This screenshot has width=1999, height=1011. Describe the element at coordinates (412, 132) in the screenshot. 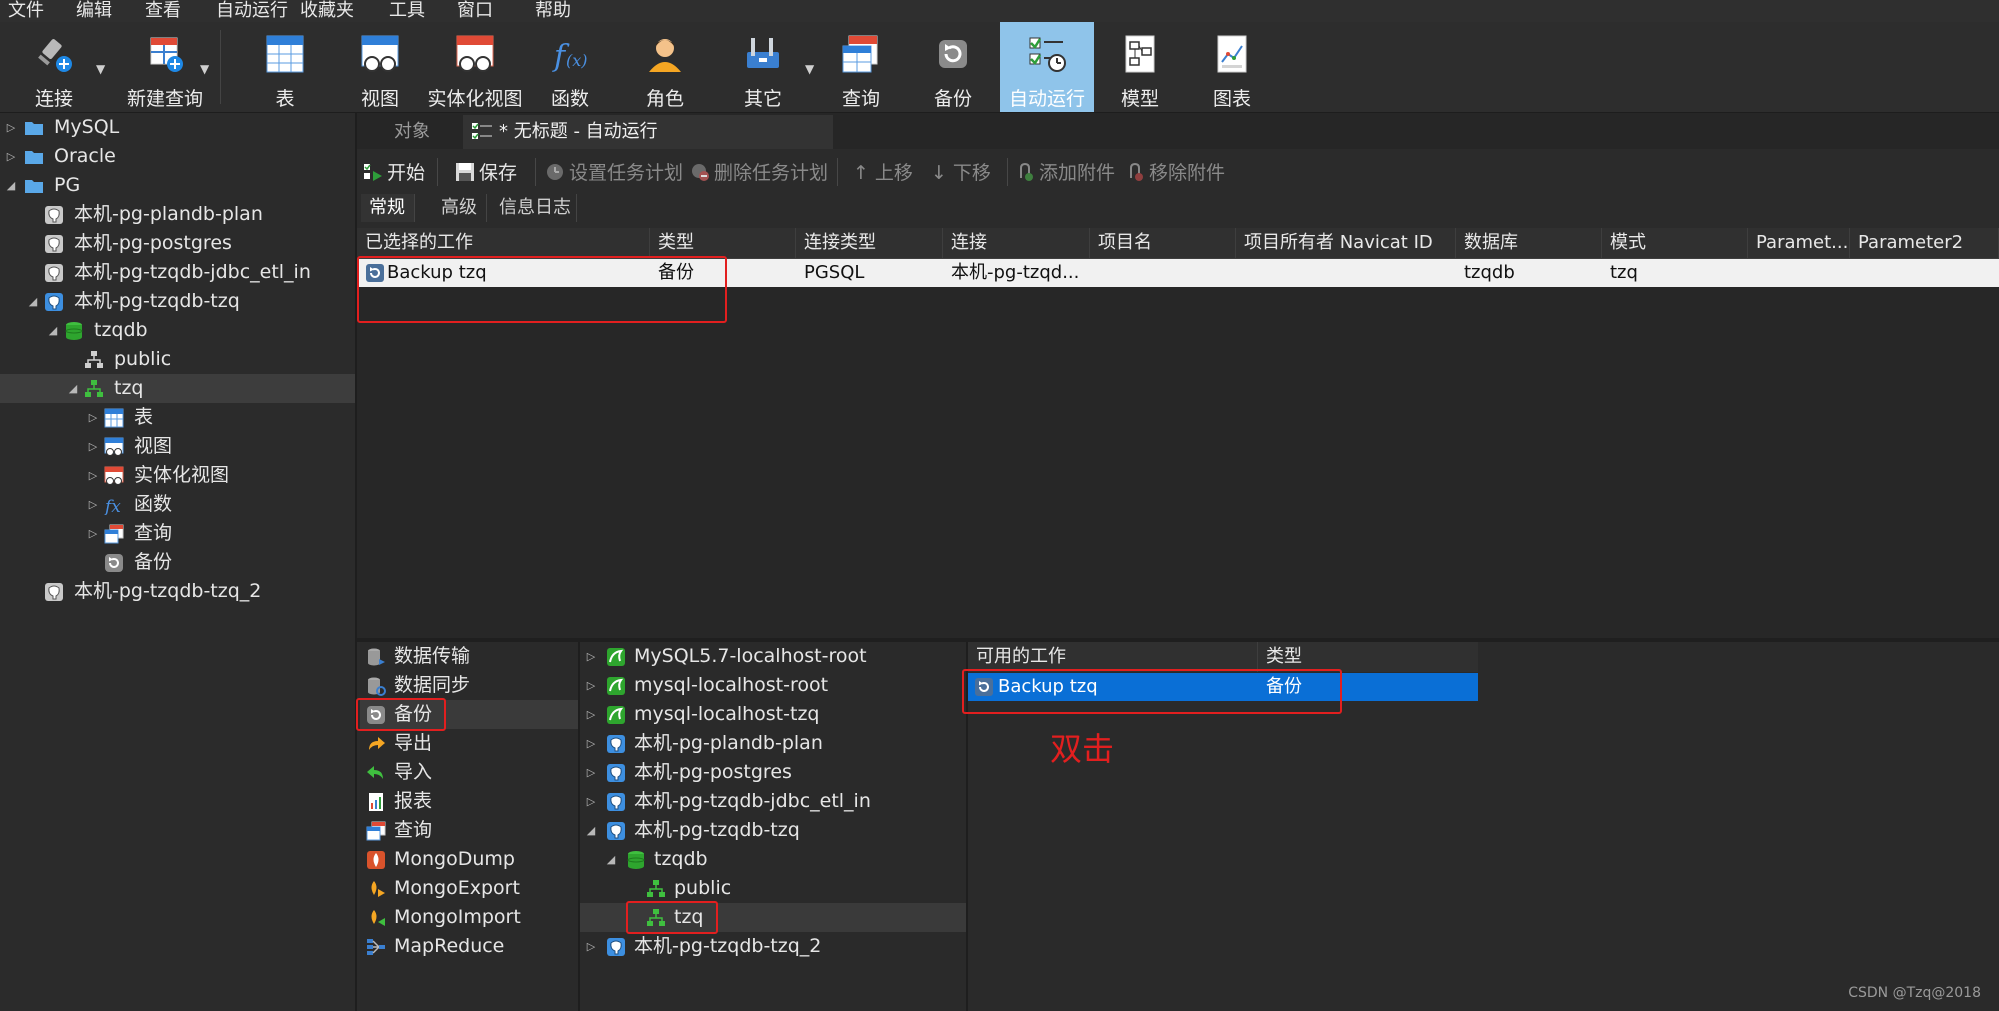

I see `tab-objects: 对象` at that location.